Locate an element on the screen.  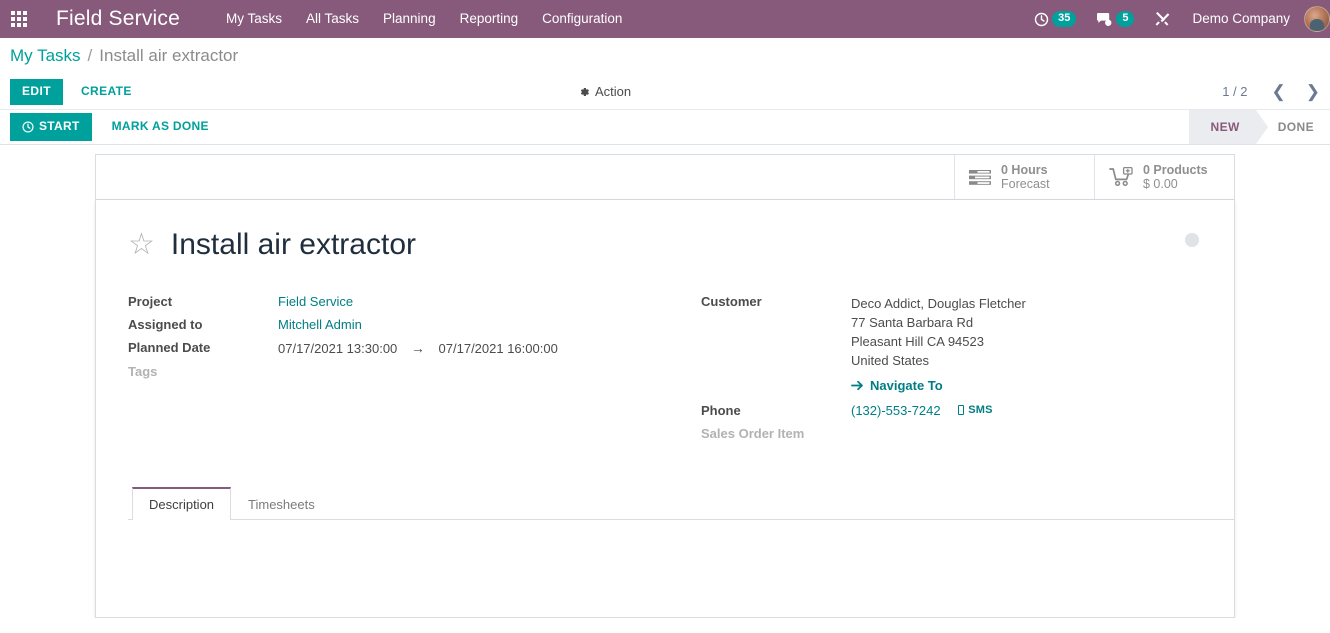
field-value-phone: (132)-553-7242 SMS is located at coordinates (1026, 414).